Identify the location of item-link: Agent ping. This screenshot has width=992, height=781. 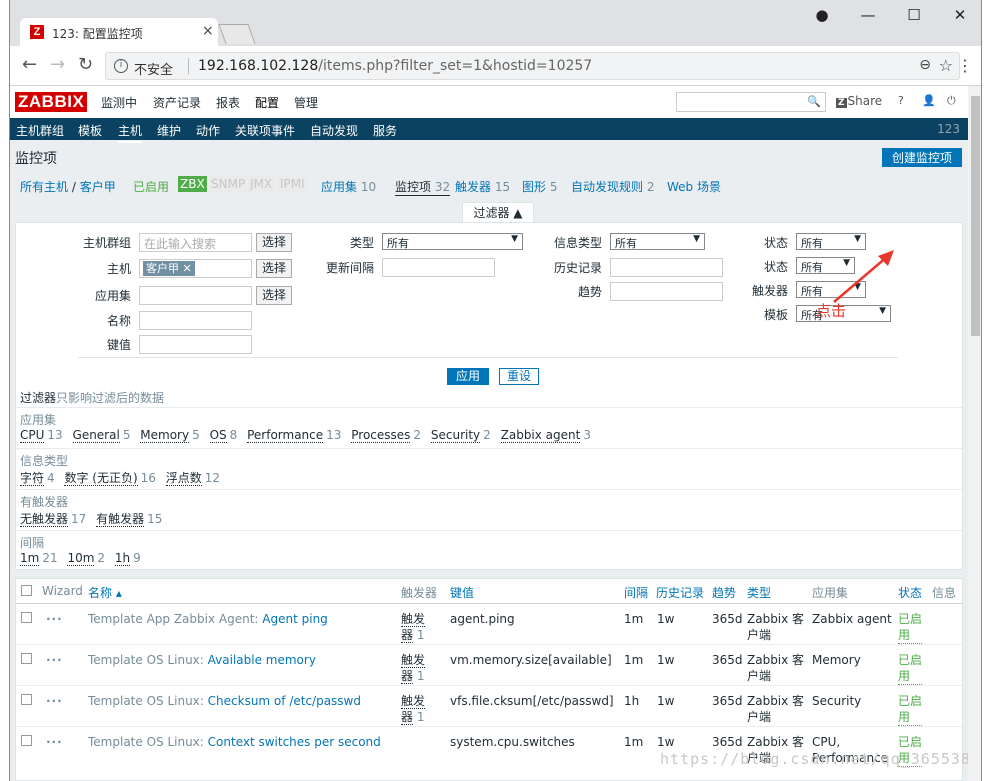
(295, 619).